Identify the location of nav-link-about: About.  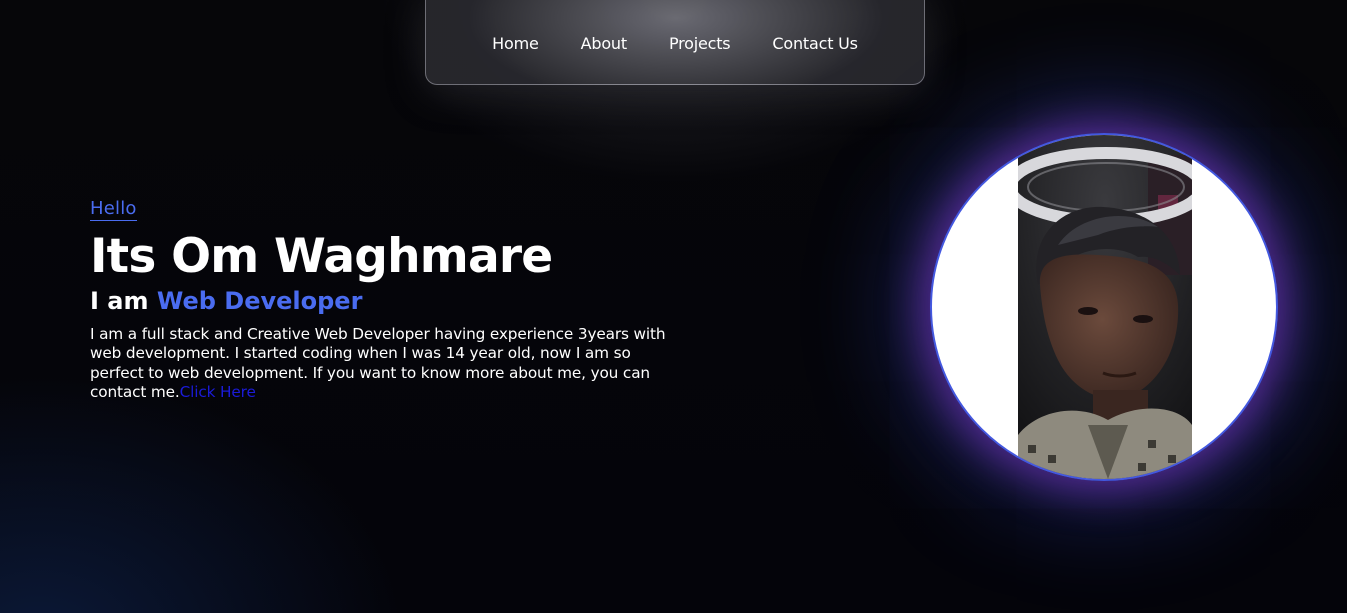
(604, 43).